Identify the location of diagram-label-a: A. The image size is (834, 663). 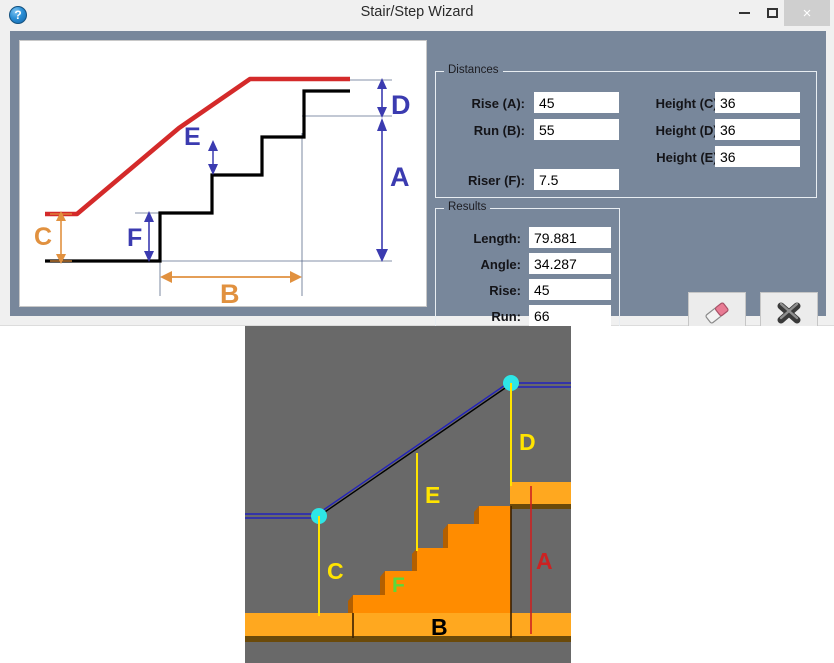
(400, 177).